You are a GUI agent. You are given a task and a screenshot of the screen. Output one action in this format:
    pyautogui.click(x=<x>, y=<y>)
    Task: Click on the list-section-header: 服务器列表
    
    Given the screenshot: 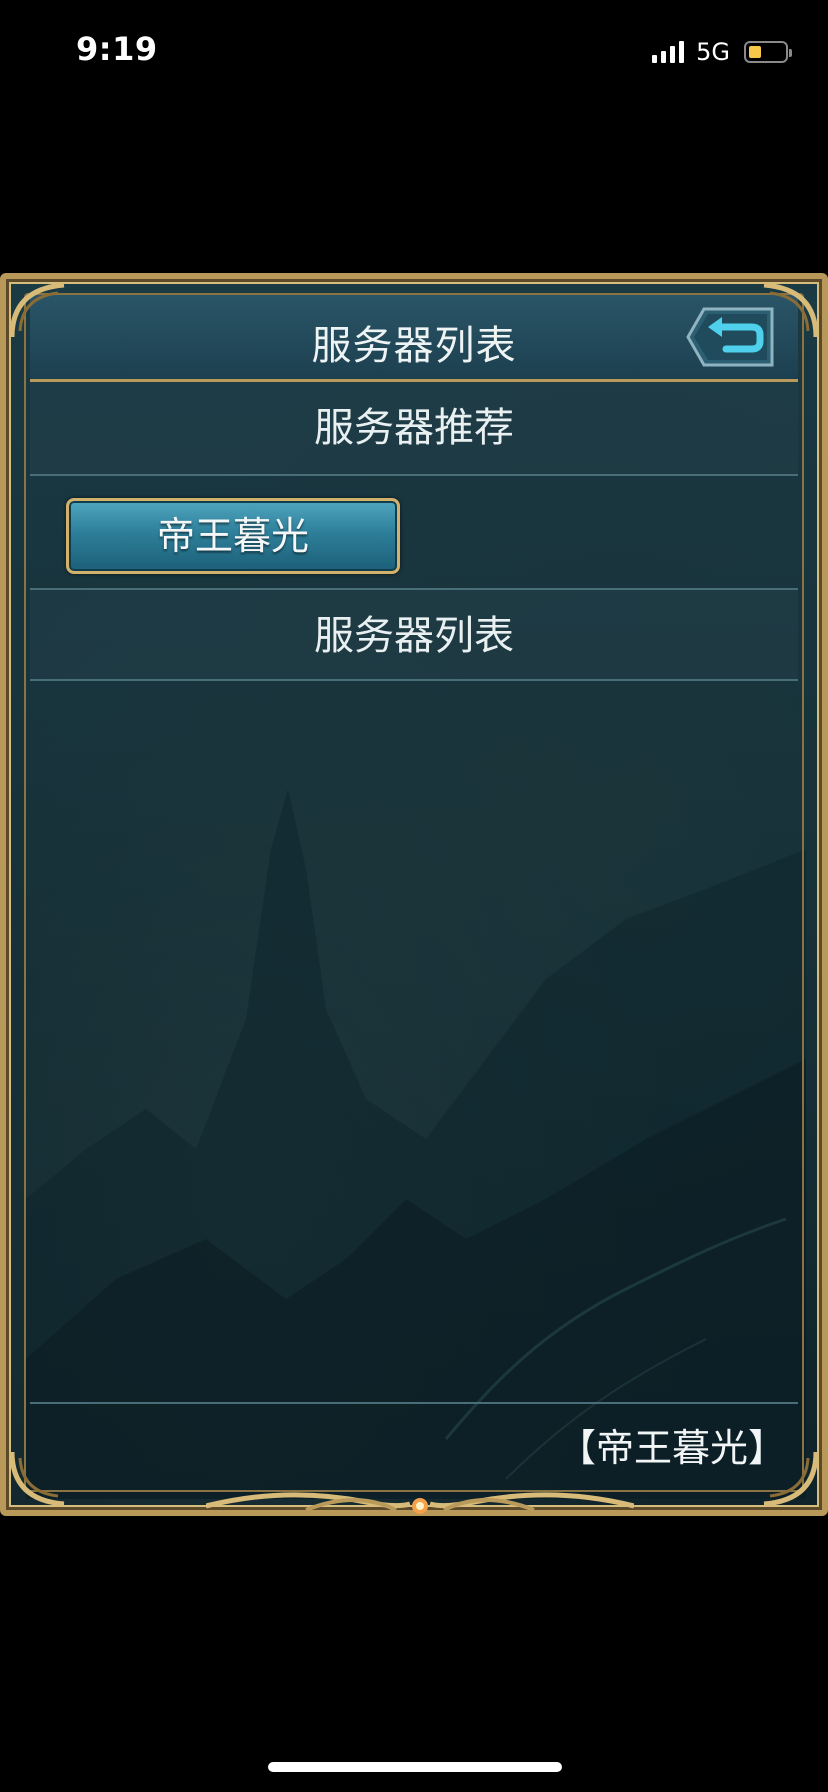 What is the action you would take?
    pyautogui.click(x=414, y=635)
    